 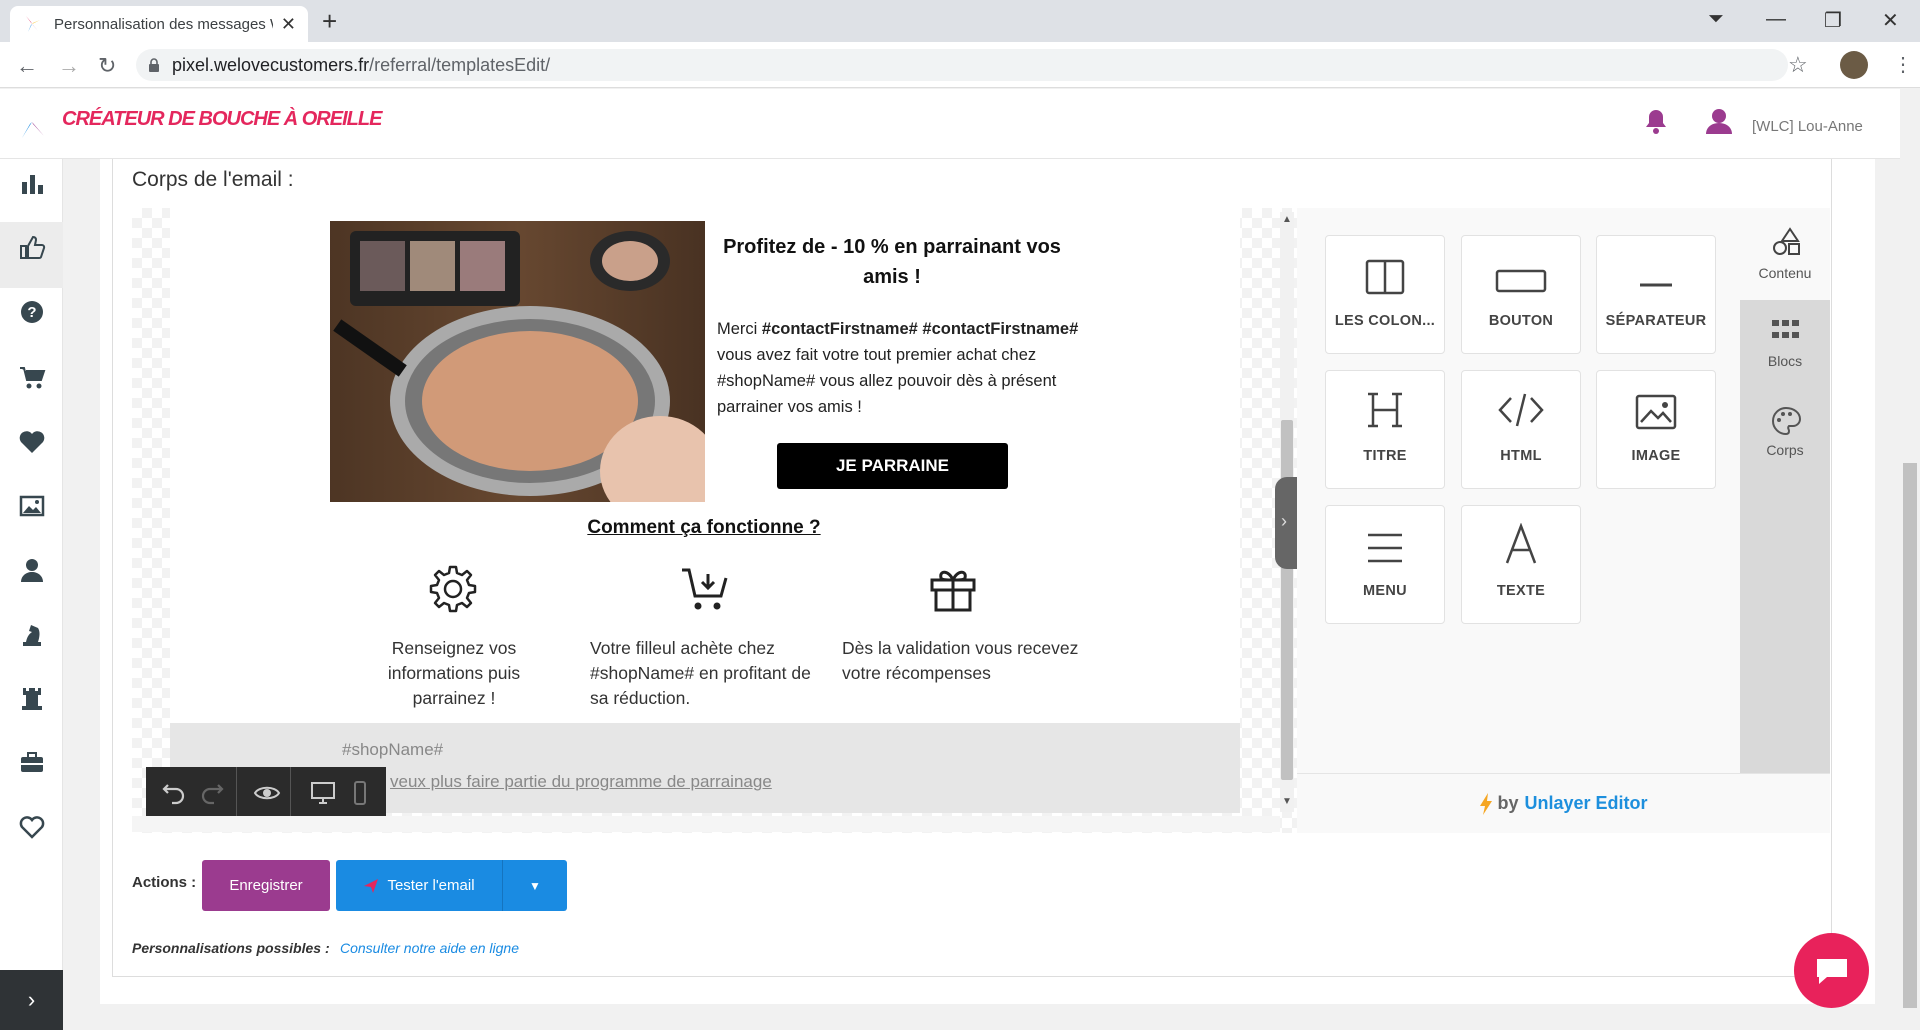 I want to click on chess-knight-icon, so click(x=32, y=634).